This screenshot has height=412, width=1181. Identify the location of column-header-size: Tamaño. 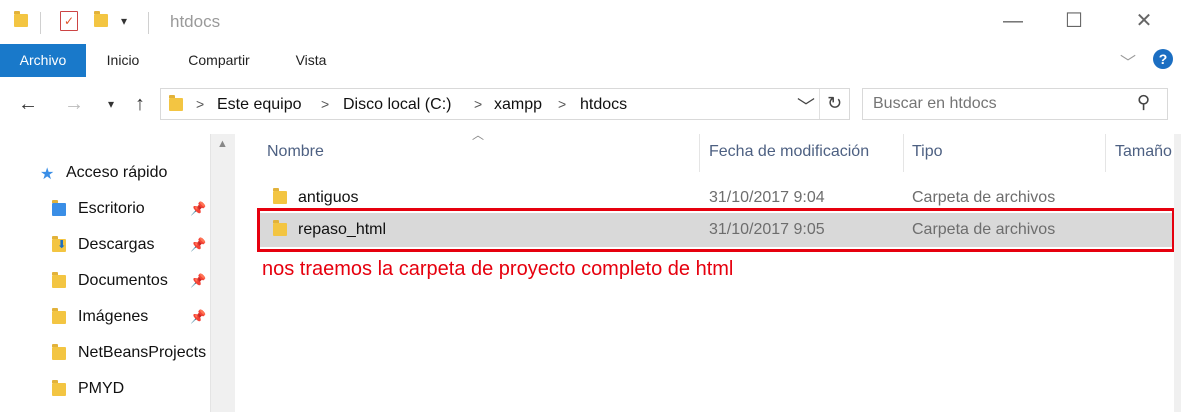
(1144, 152).